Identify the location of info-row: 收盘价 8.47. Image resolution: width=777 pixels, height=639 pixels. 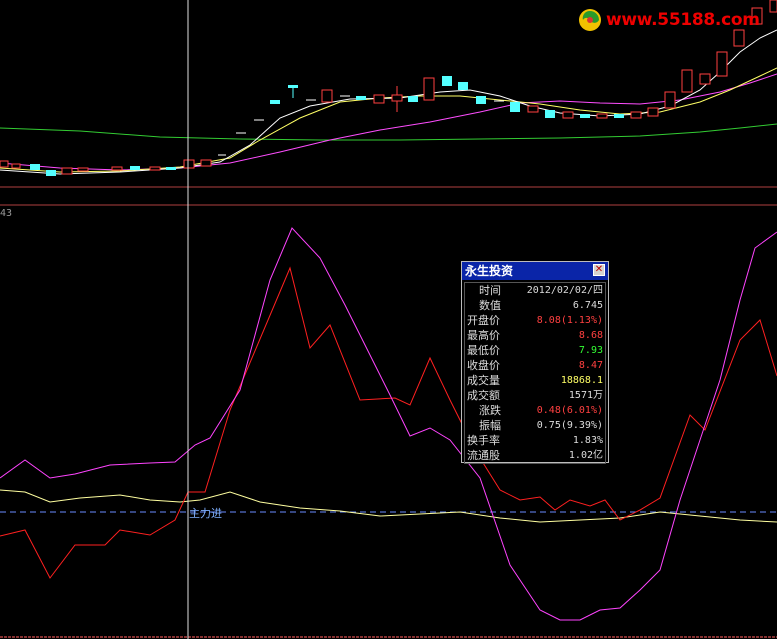
(535, 365).